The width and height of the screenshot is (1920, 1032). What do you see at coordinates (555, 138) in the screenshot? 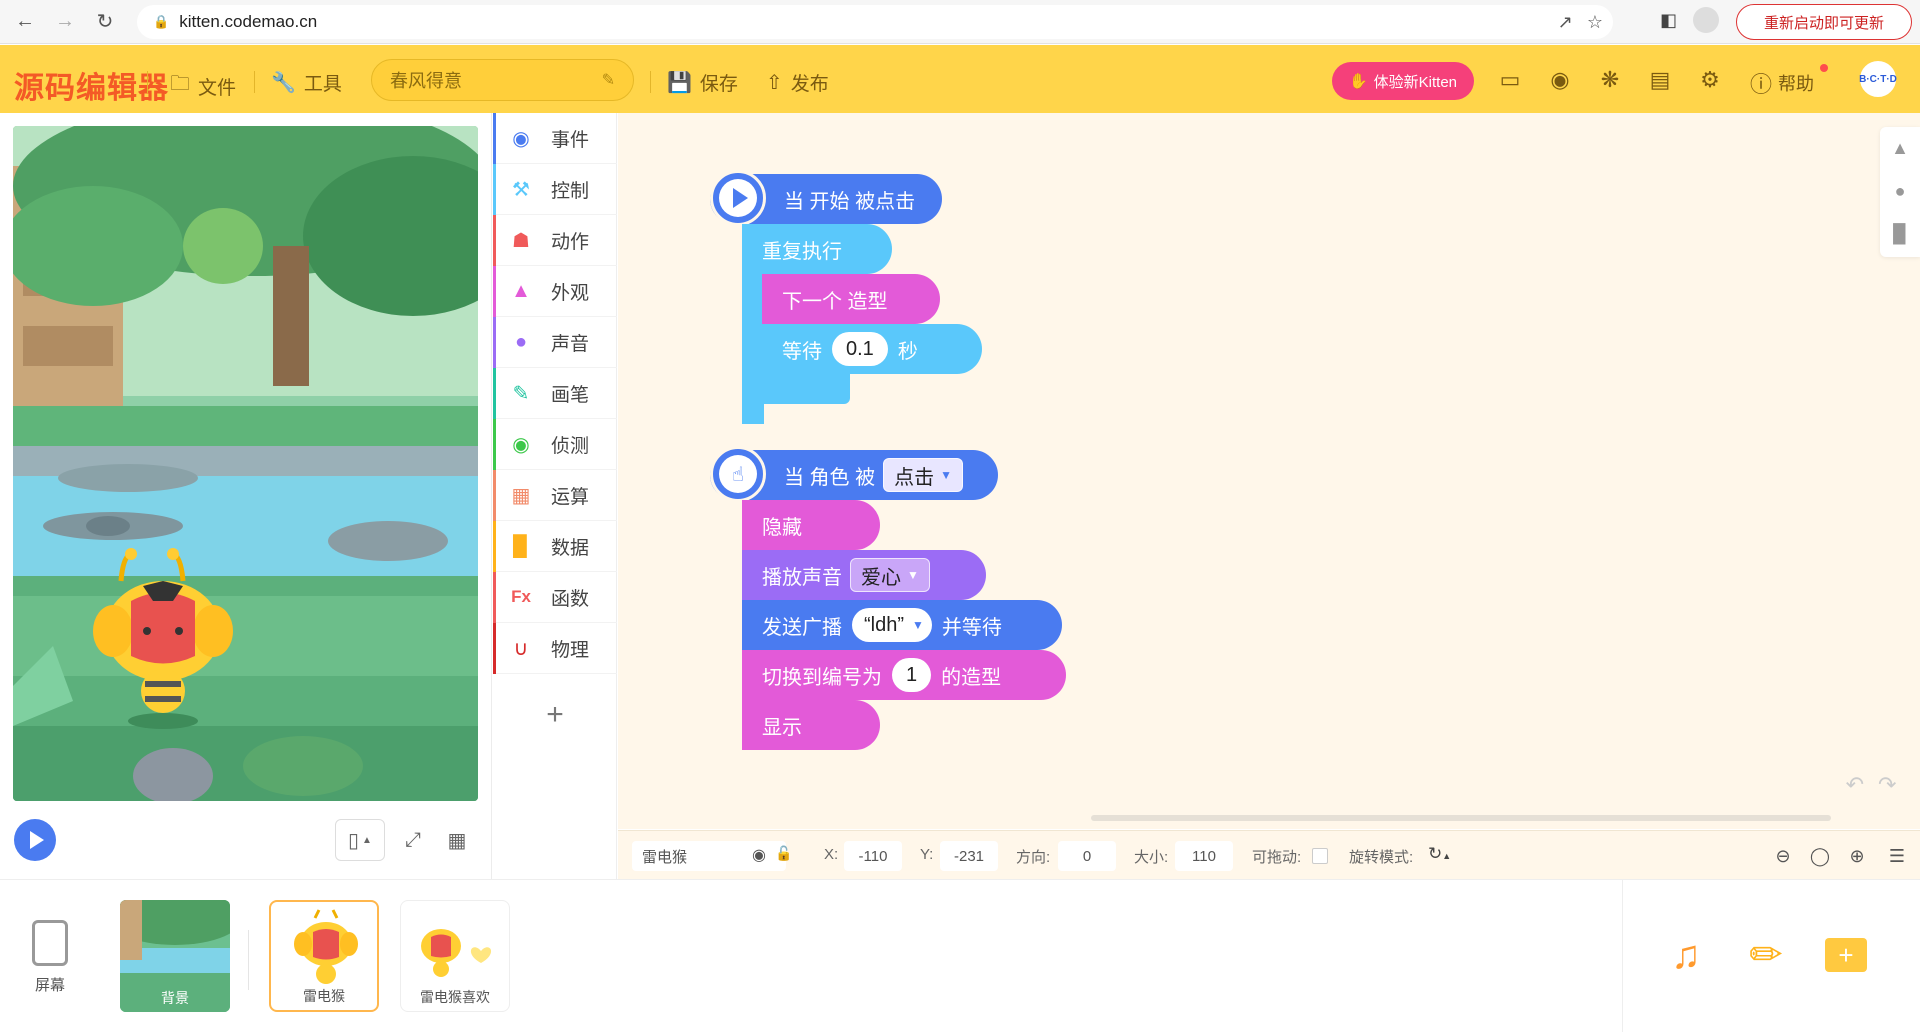
I see `category-events: ◉ 事件` at bounding box center [555, 138].